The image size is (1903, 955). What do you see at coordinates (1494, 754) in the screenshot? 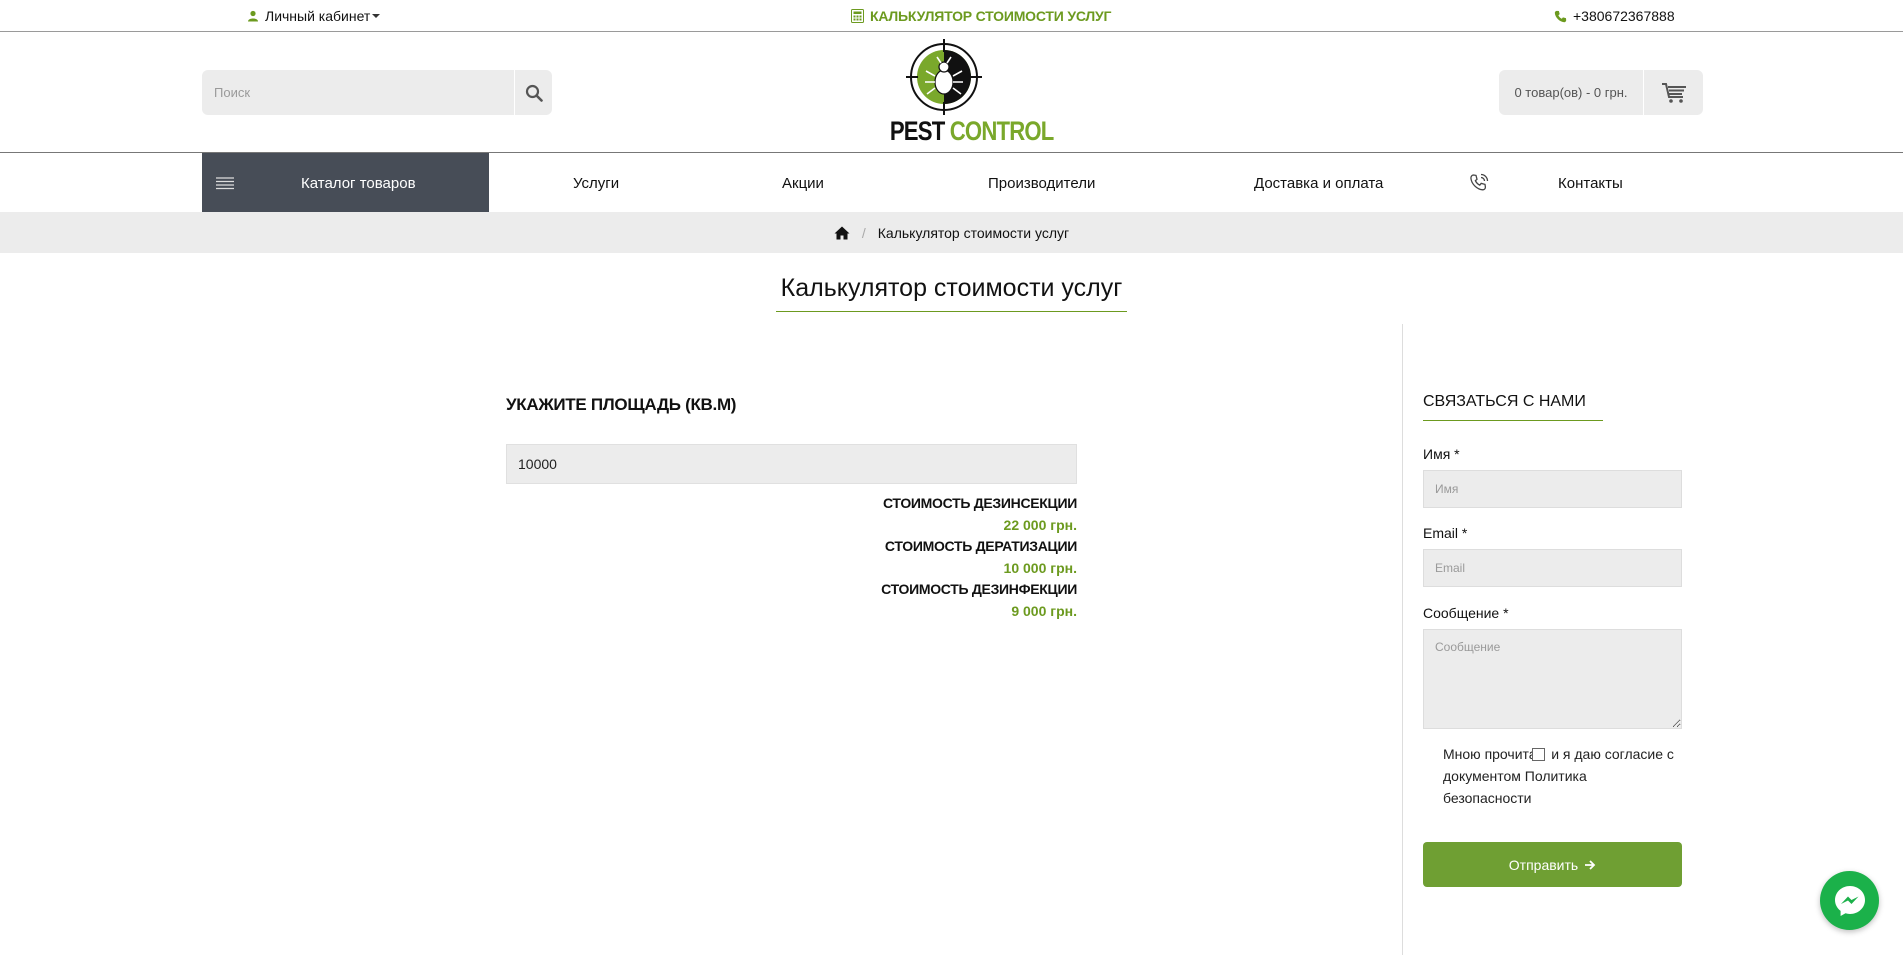
I see `consent-text-1: Мною прочитан` at bounding box center [1494, 754].